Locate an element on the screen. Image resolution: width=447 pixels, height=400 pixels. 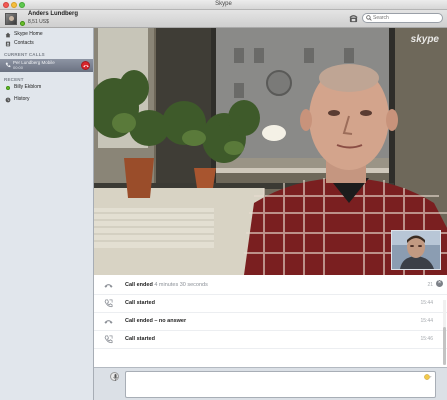
close-button: × is located at coordinates (439, 283).